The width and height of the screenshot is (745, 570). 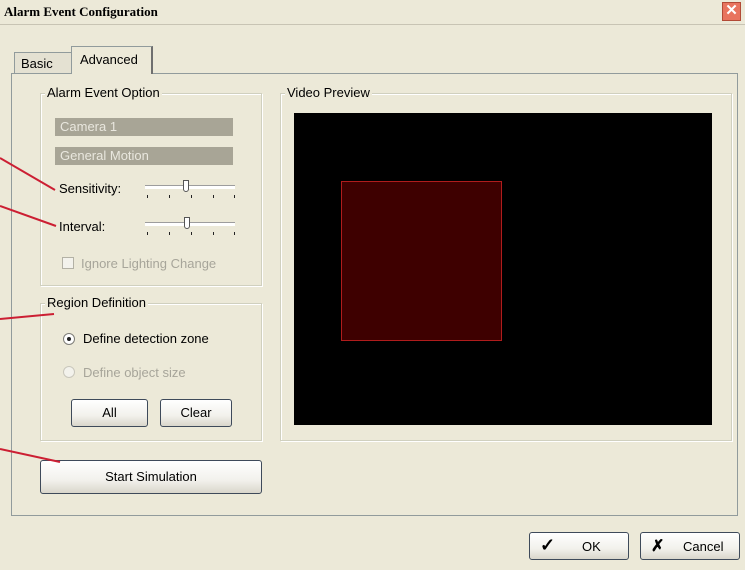 I want to click on cancel-label: Cancel, so click(x=703, y=546).